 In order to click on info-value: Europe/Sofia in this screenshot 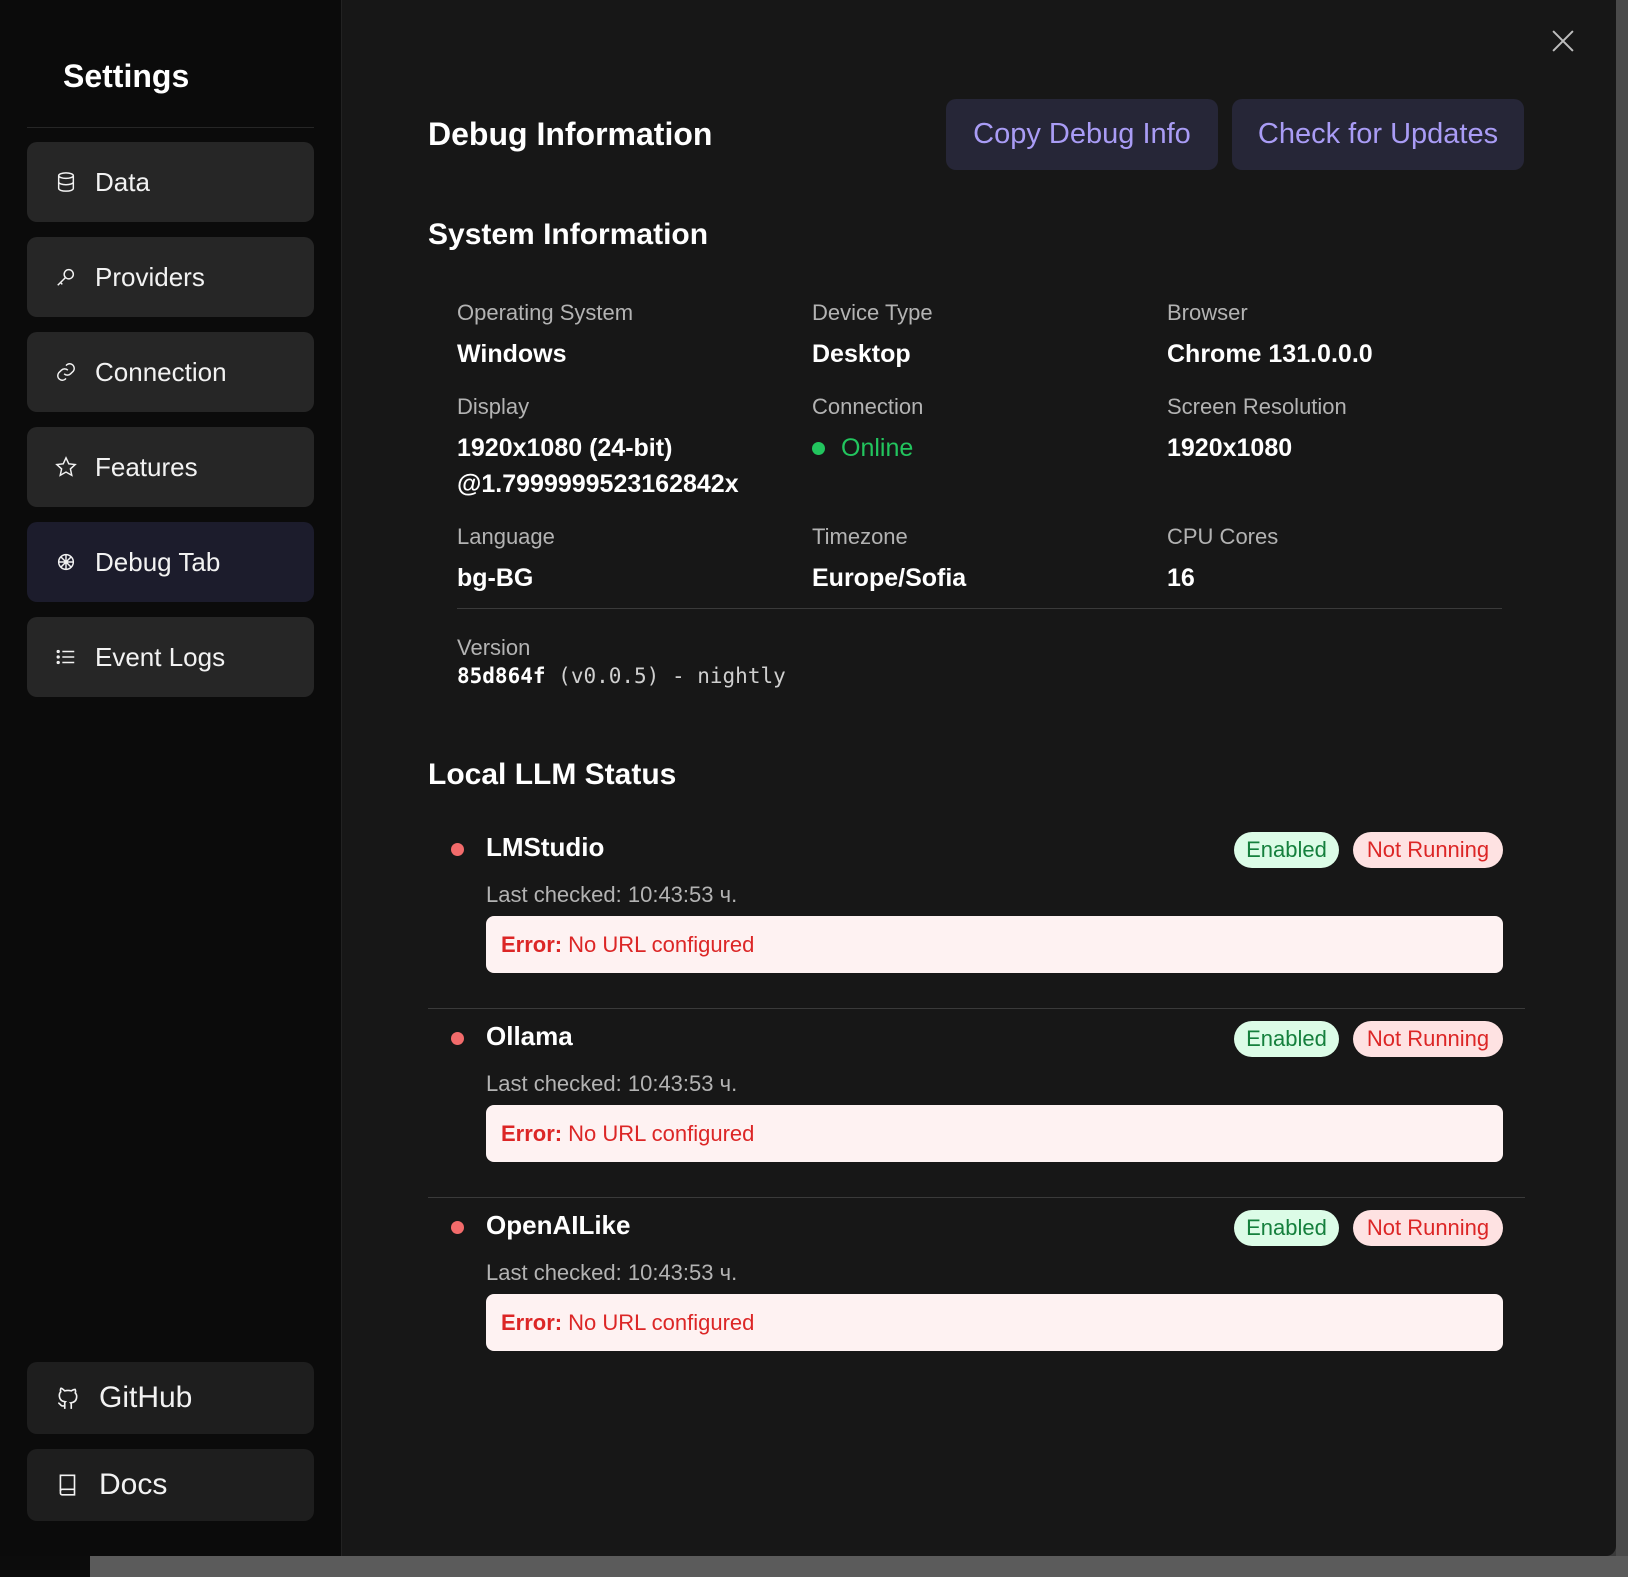, I will do `click(889, 578)`.